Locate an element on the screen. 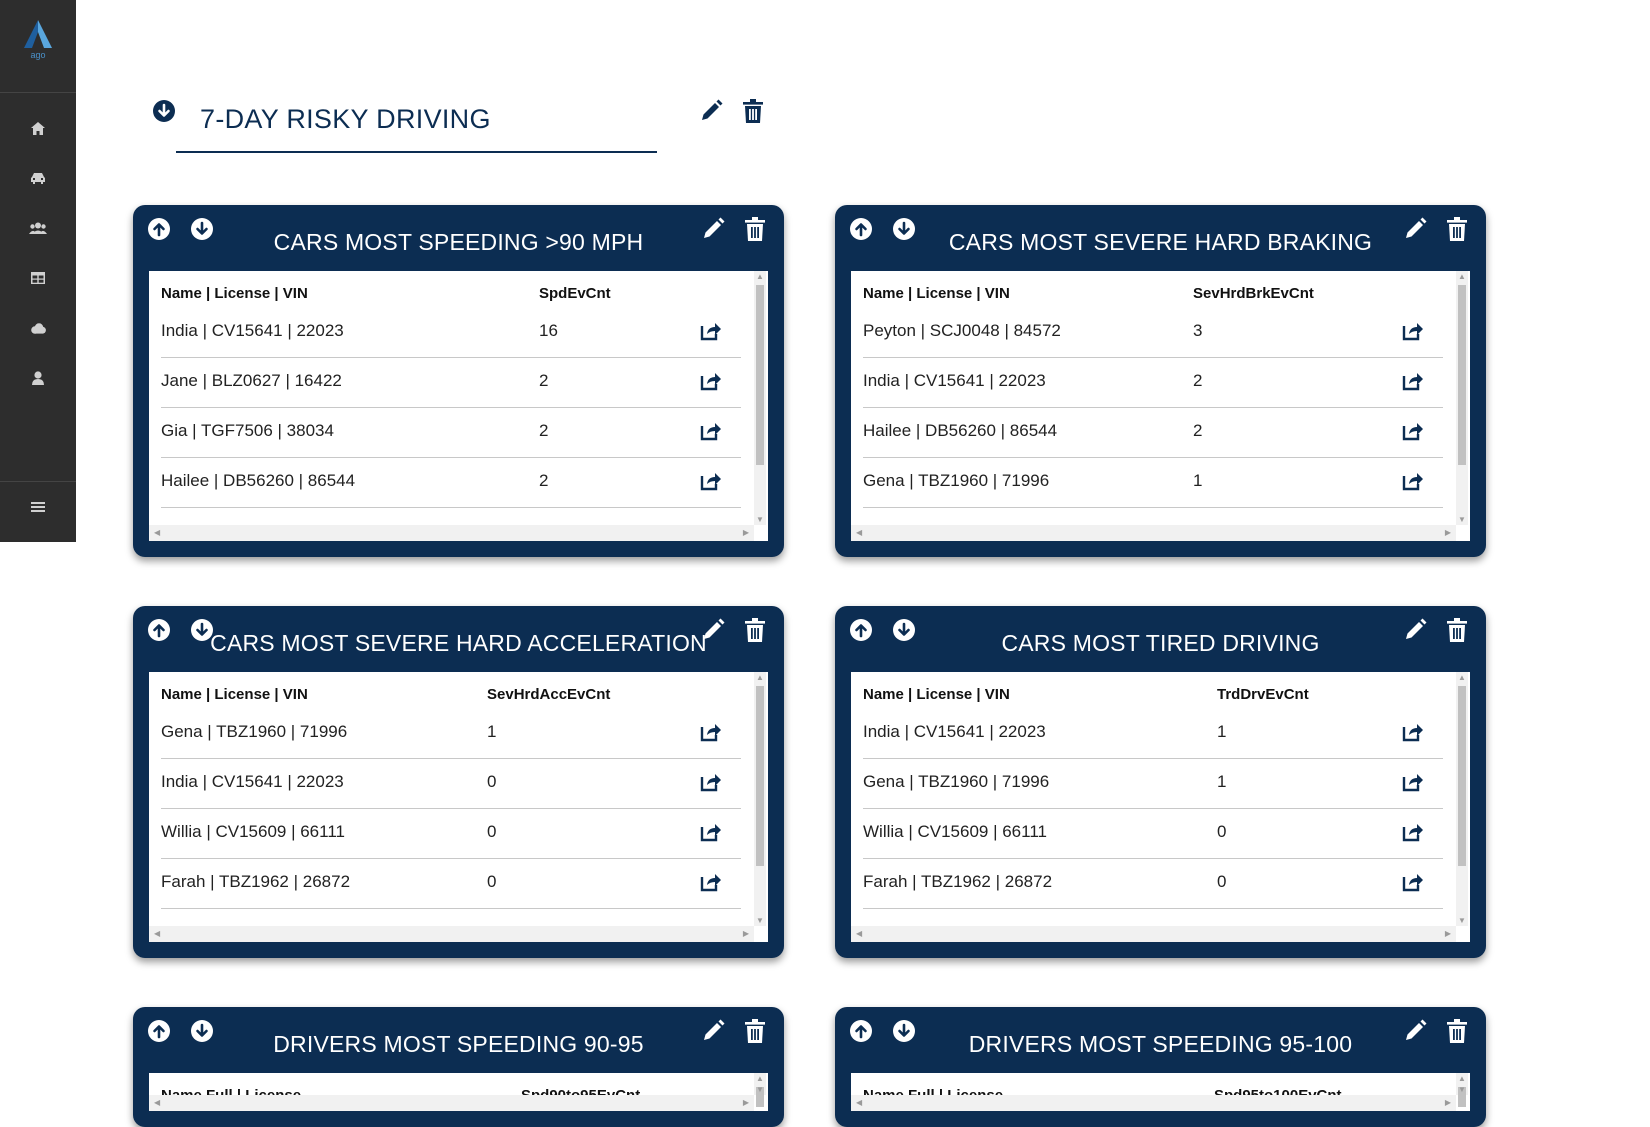 The image size is (1650, 1127). dashboard-title: 7-DAY RISKY DRIVING is located at coordinates (345, 119).